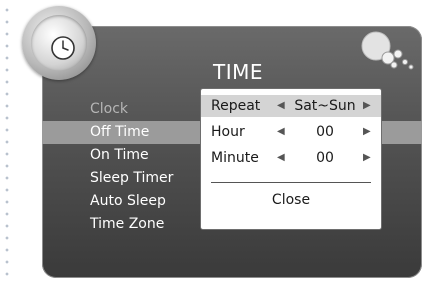 The width and height of the screenshot is (436, 284). What do you see at coordinates (325, 106) in the screenshot?
I see `repeat-value: Sat~Sun` at bounding box center [325, 106].